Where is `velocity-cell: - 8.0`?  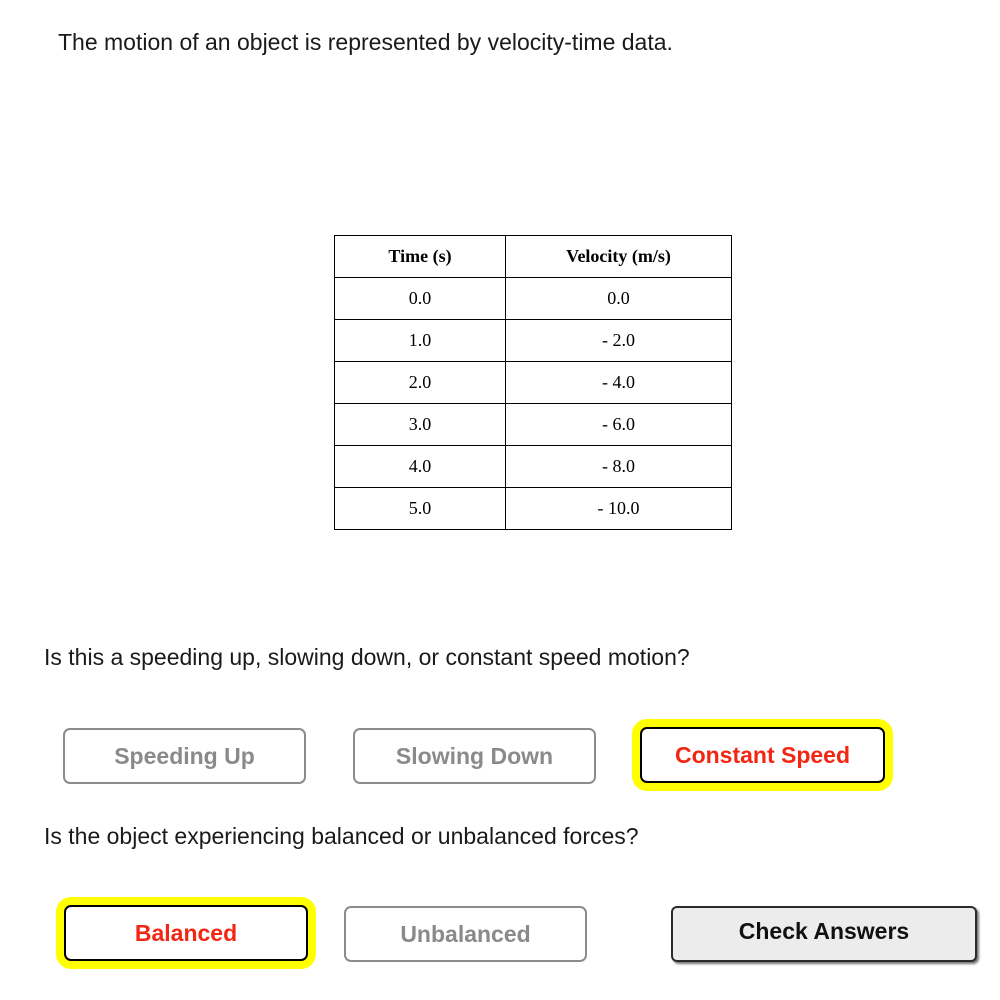 velocity-cell: - 8.0 is located at coordinates (618, 466).